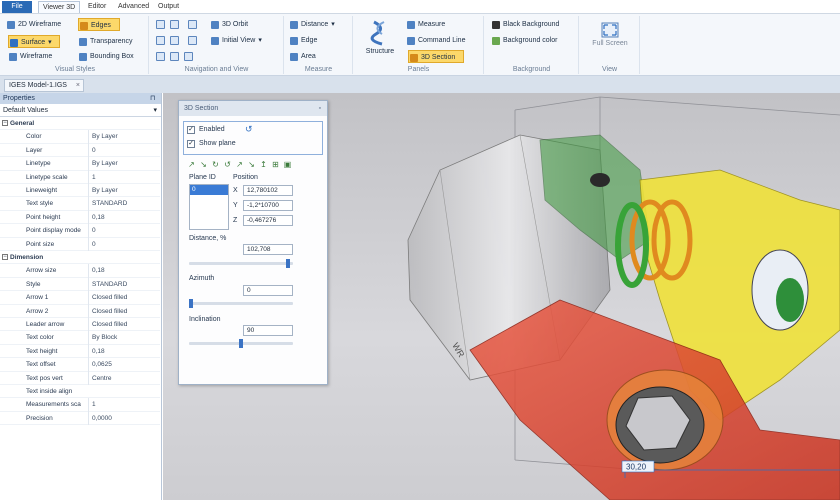  Describe the element at coordinates (133, 7) in the screenshot. I see `tab-advanced: Advanced` at that location.